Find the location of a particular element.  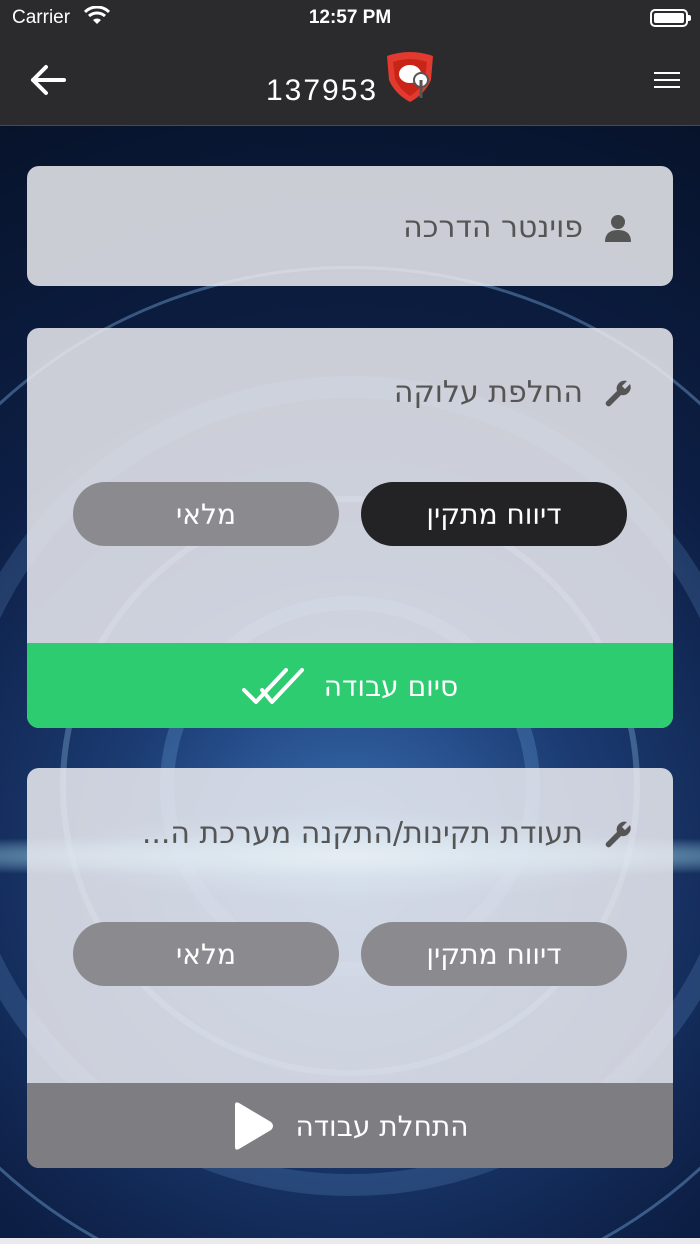

play-icon is located at coordinates (254, 1126).